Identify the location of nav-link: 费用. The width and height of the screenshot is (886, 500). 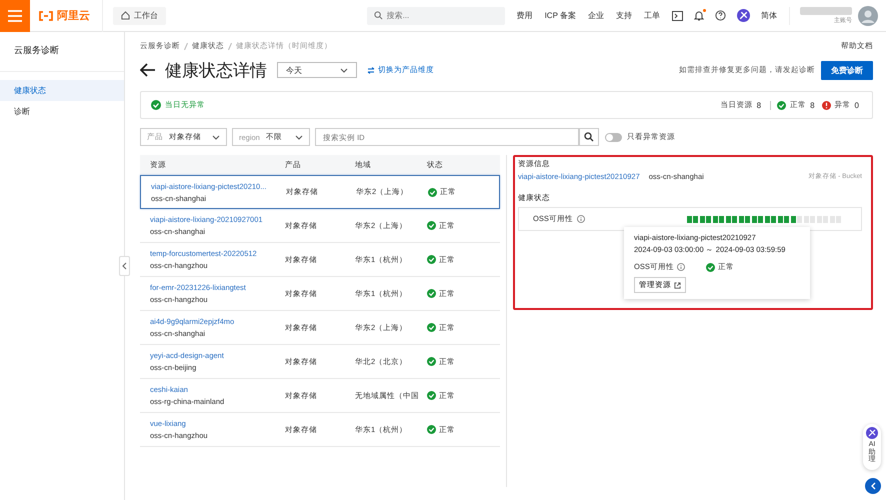
(524, 15).